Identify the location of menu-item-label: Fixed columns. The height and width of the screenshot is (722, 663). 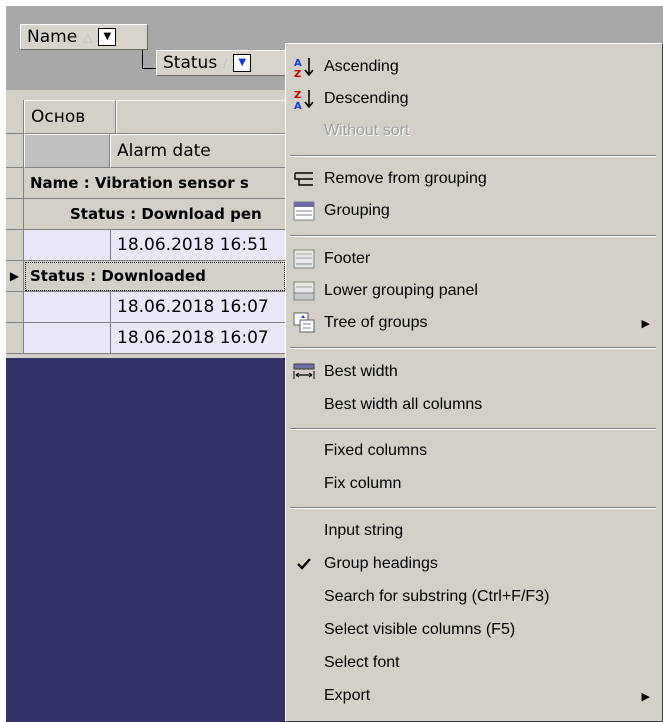
(376, 450).